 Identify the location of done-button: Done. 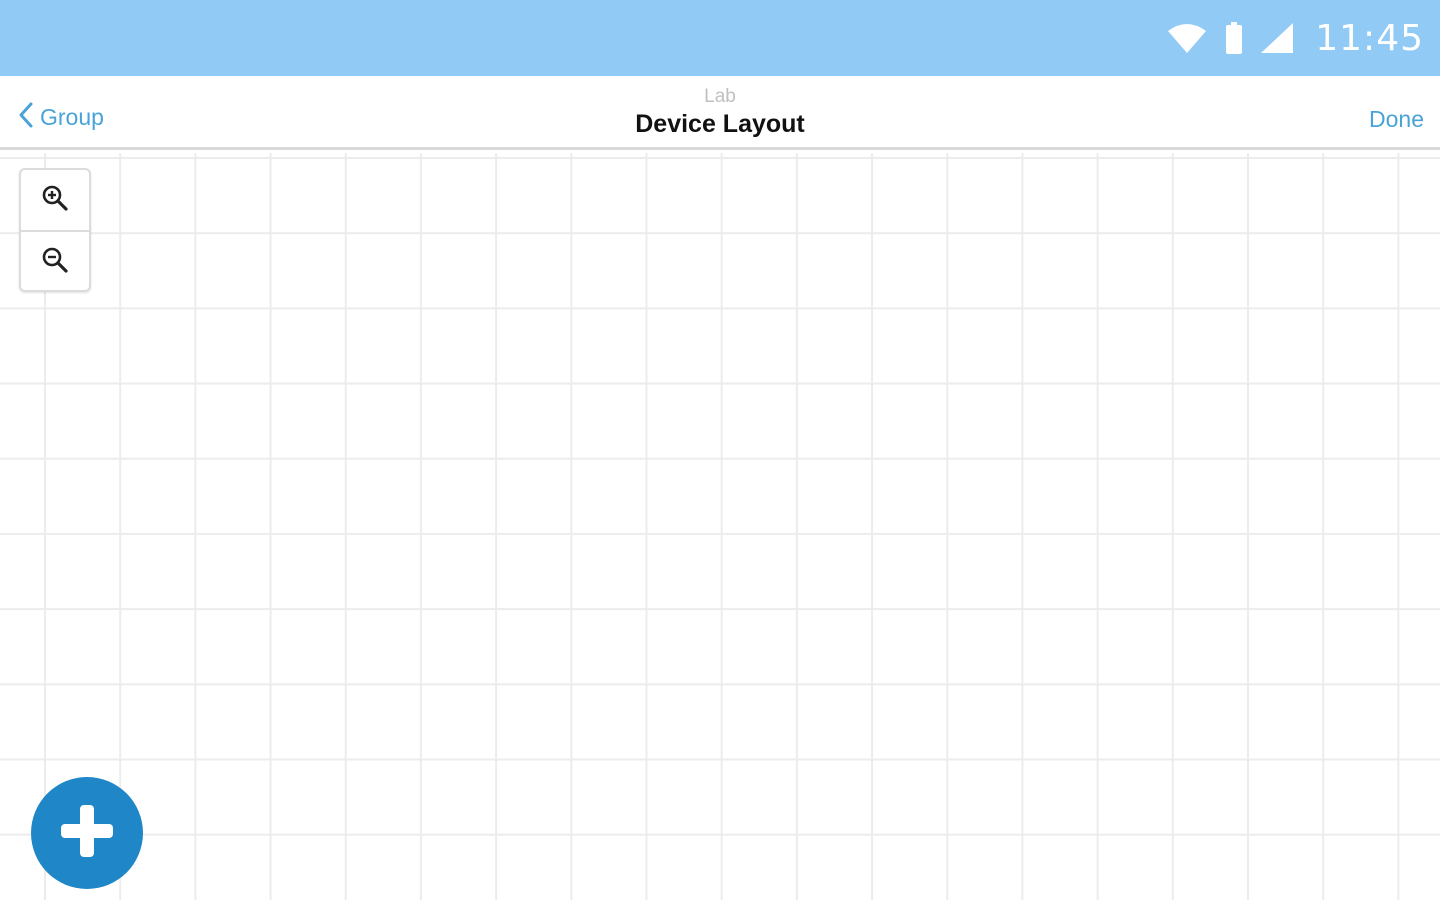
(1396, 119).